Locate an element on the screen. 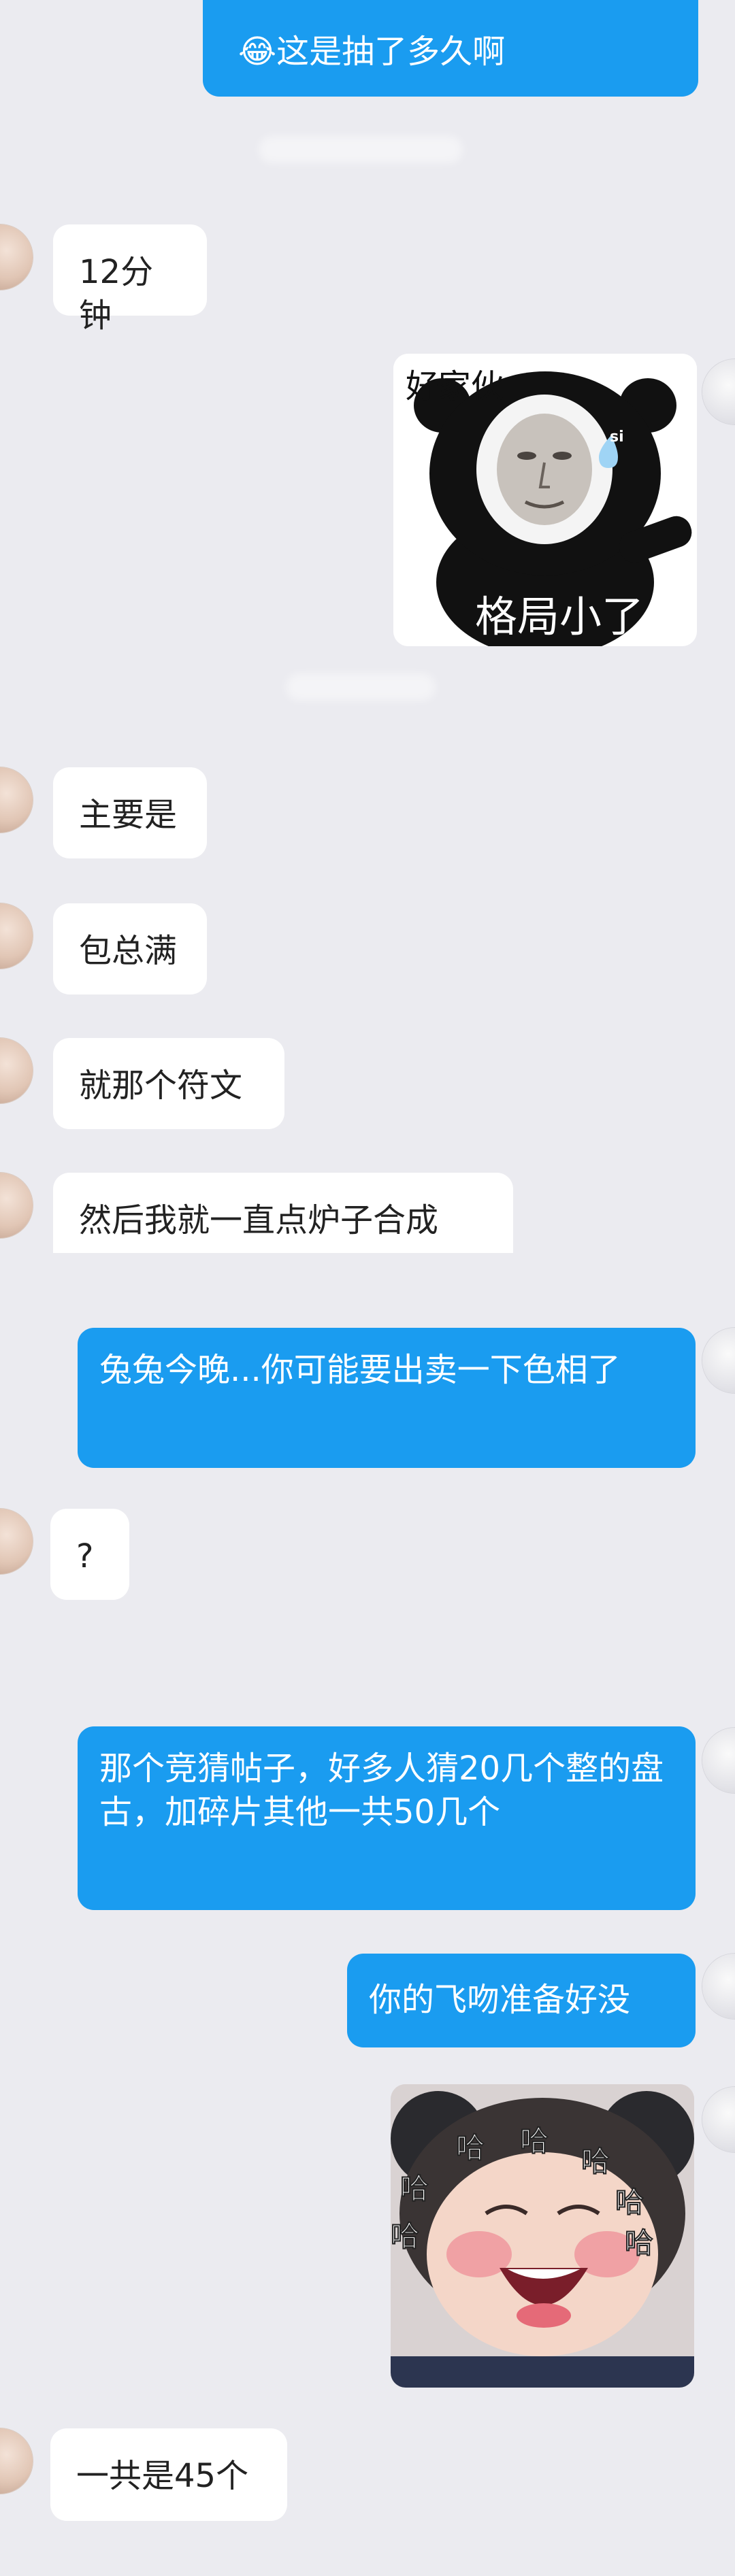  message-text: 主要是 is located at coordinates (128, 815).